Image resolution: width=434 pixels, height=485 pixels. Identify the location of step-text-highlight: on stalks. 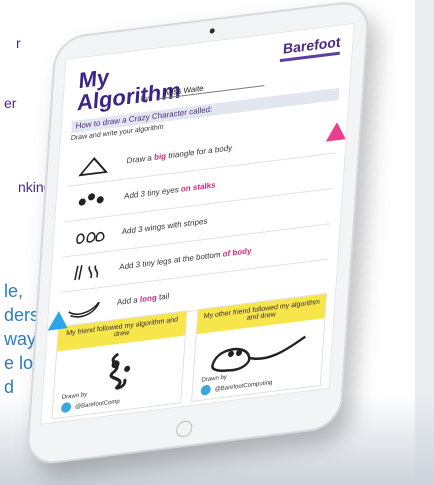
(198, 187).